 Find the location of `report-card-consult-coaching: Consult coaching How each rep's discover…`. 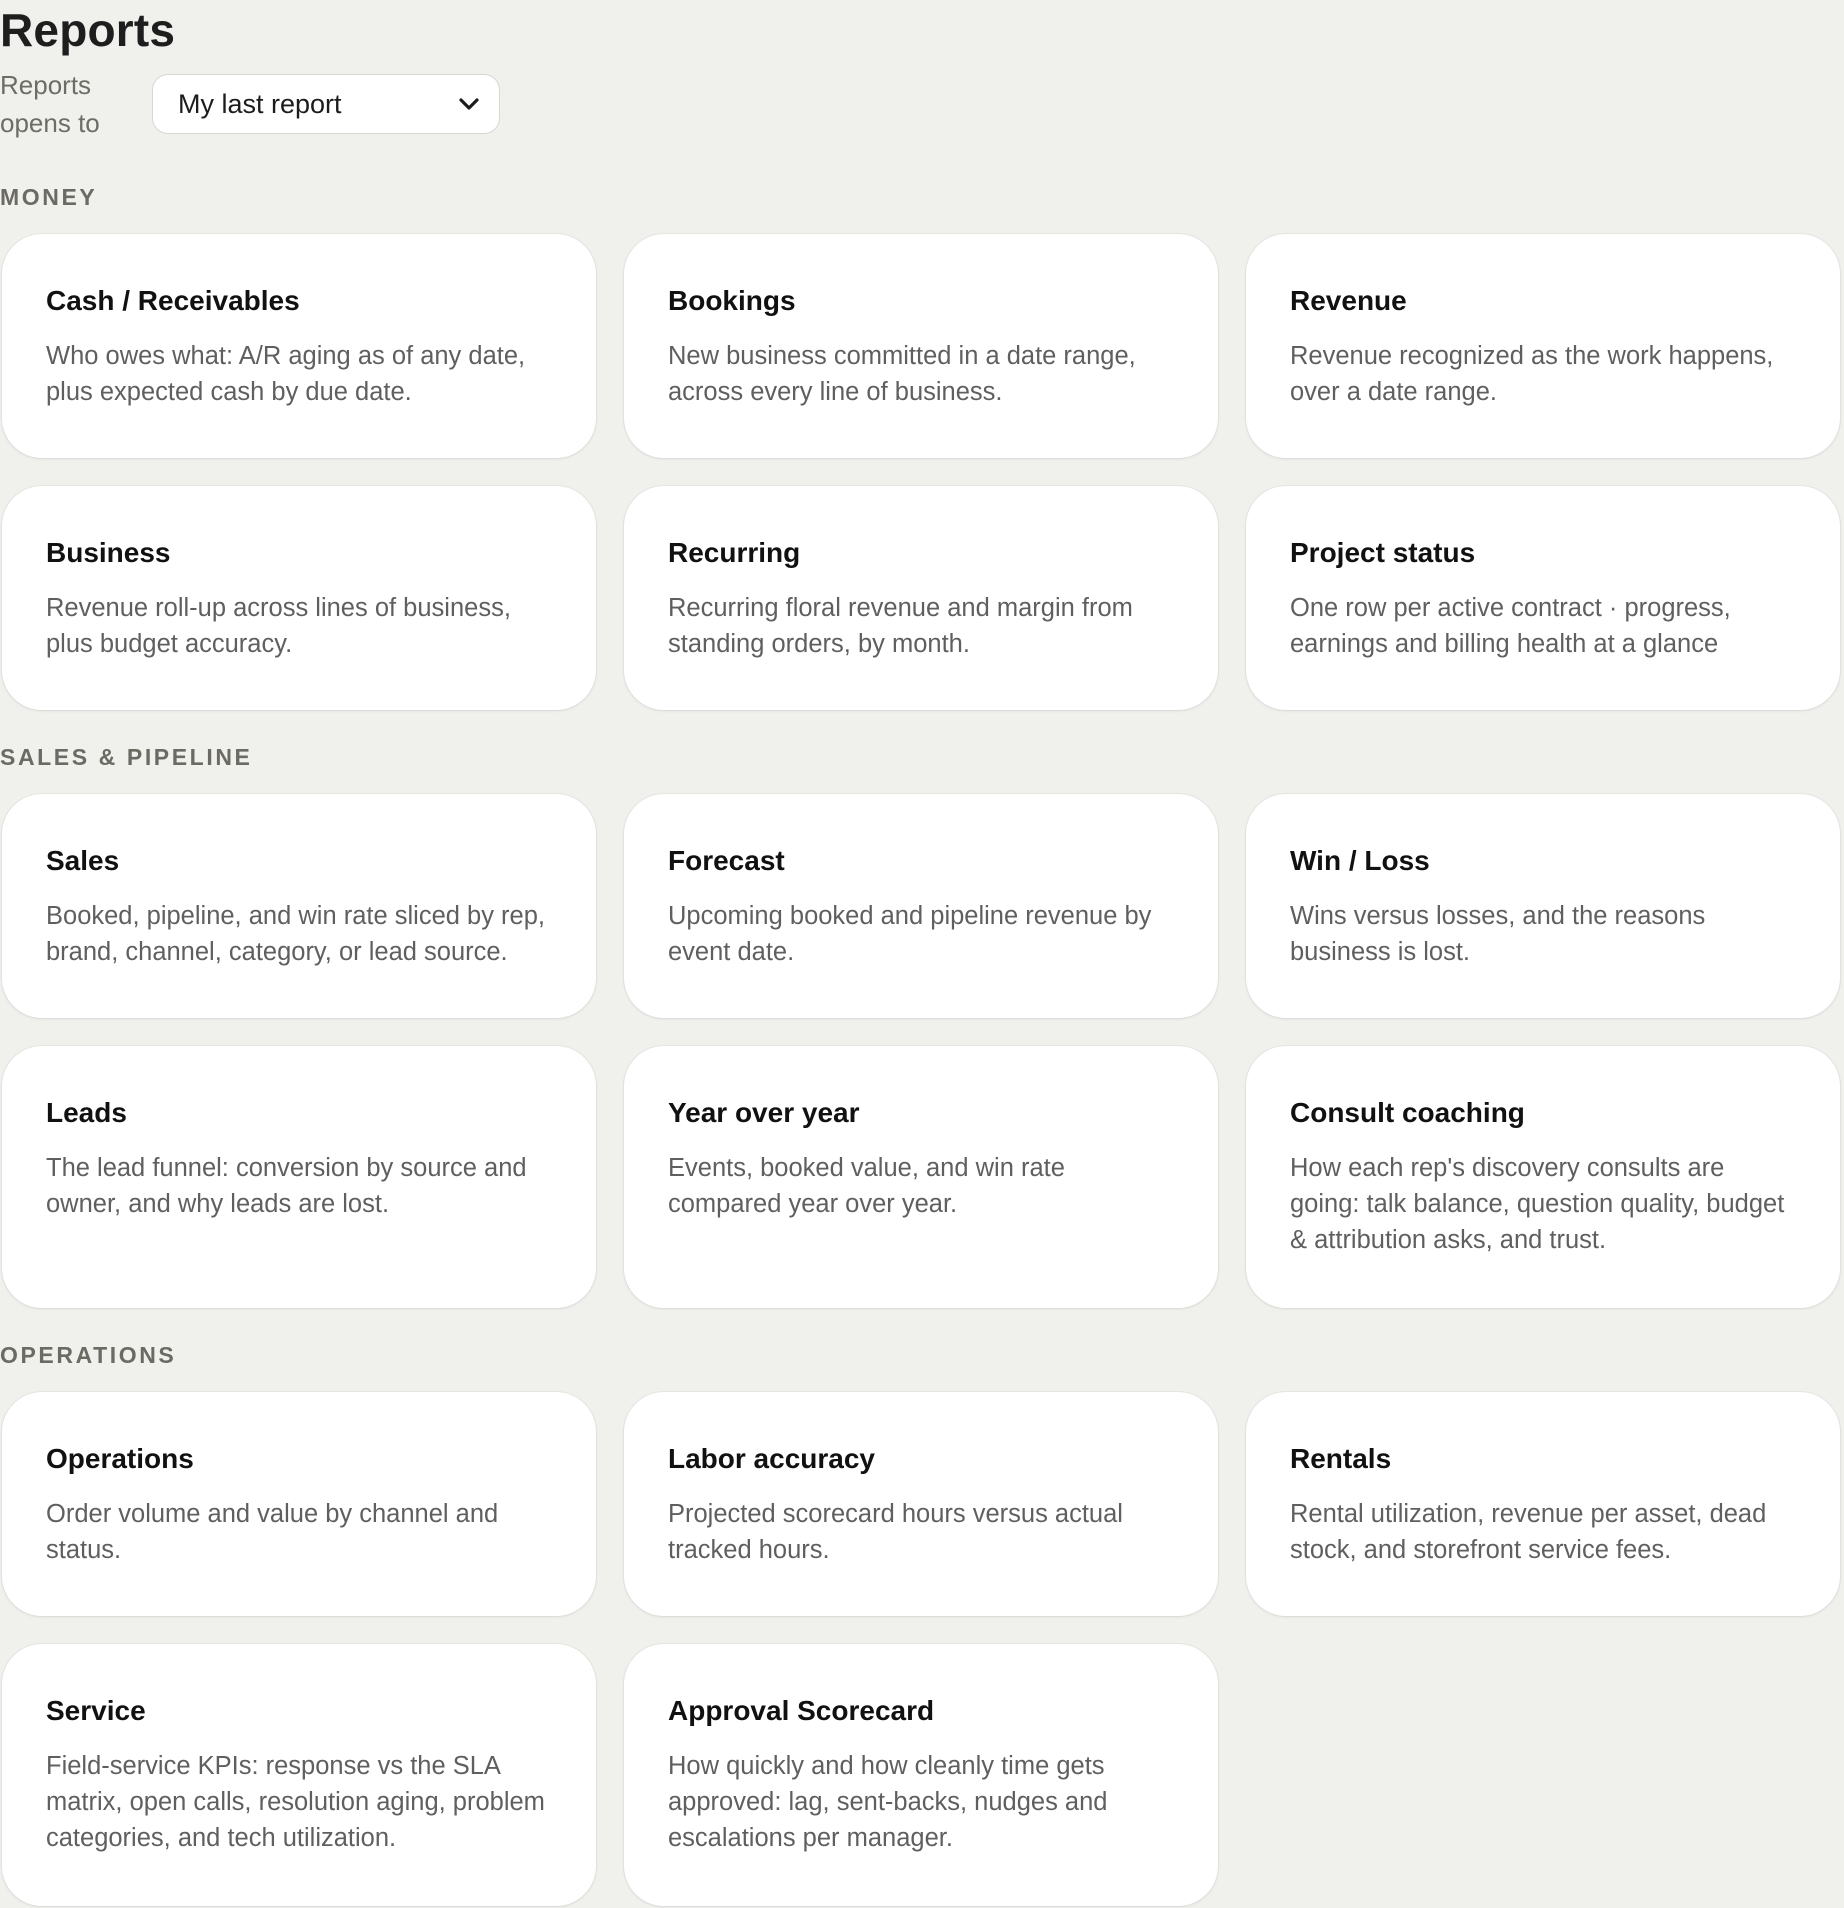

report-card-consult-coaching: Consult coaching How each rep's discover… is located at coordinates (1543, 1177).